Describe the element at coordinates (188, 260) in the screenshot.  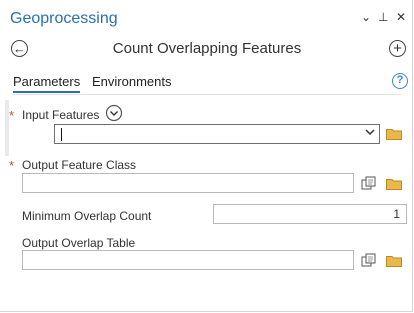
I see `output-overlap-table-field` at that location.